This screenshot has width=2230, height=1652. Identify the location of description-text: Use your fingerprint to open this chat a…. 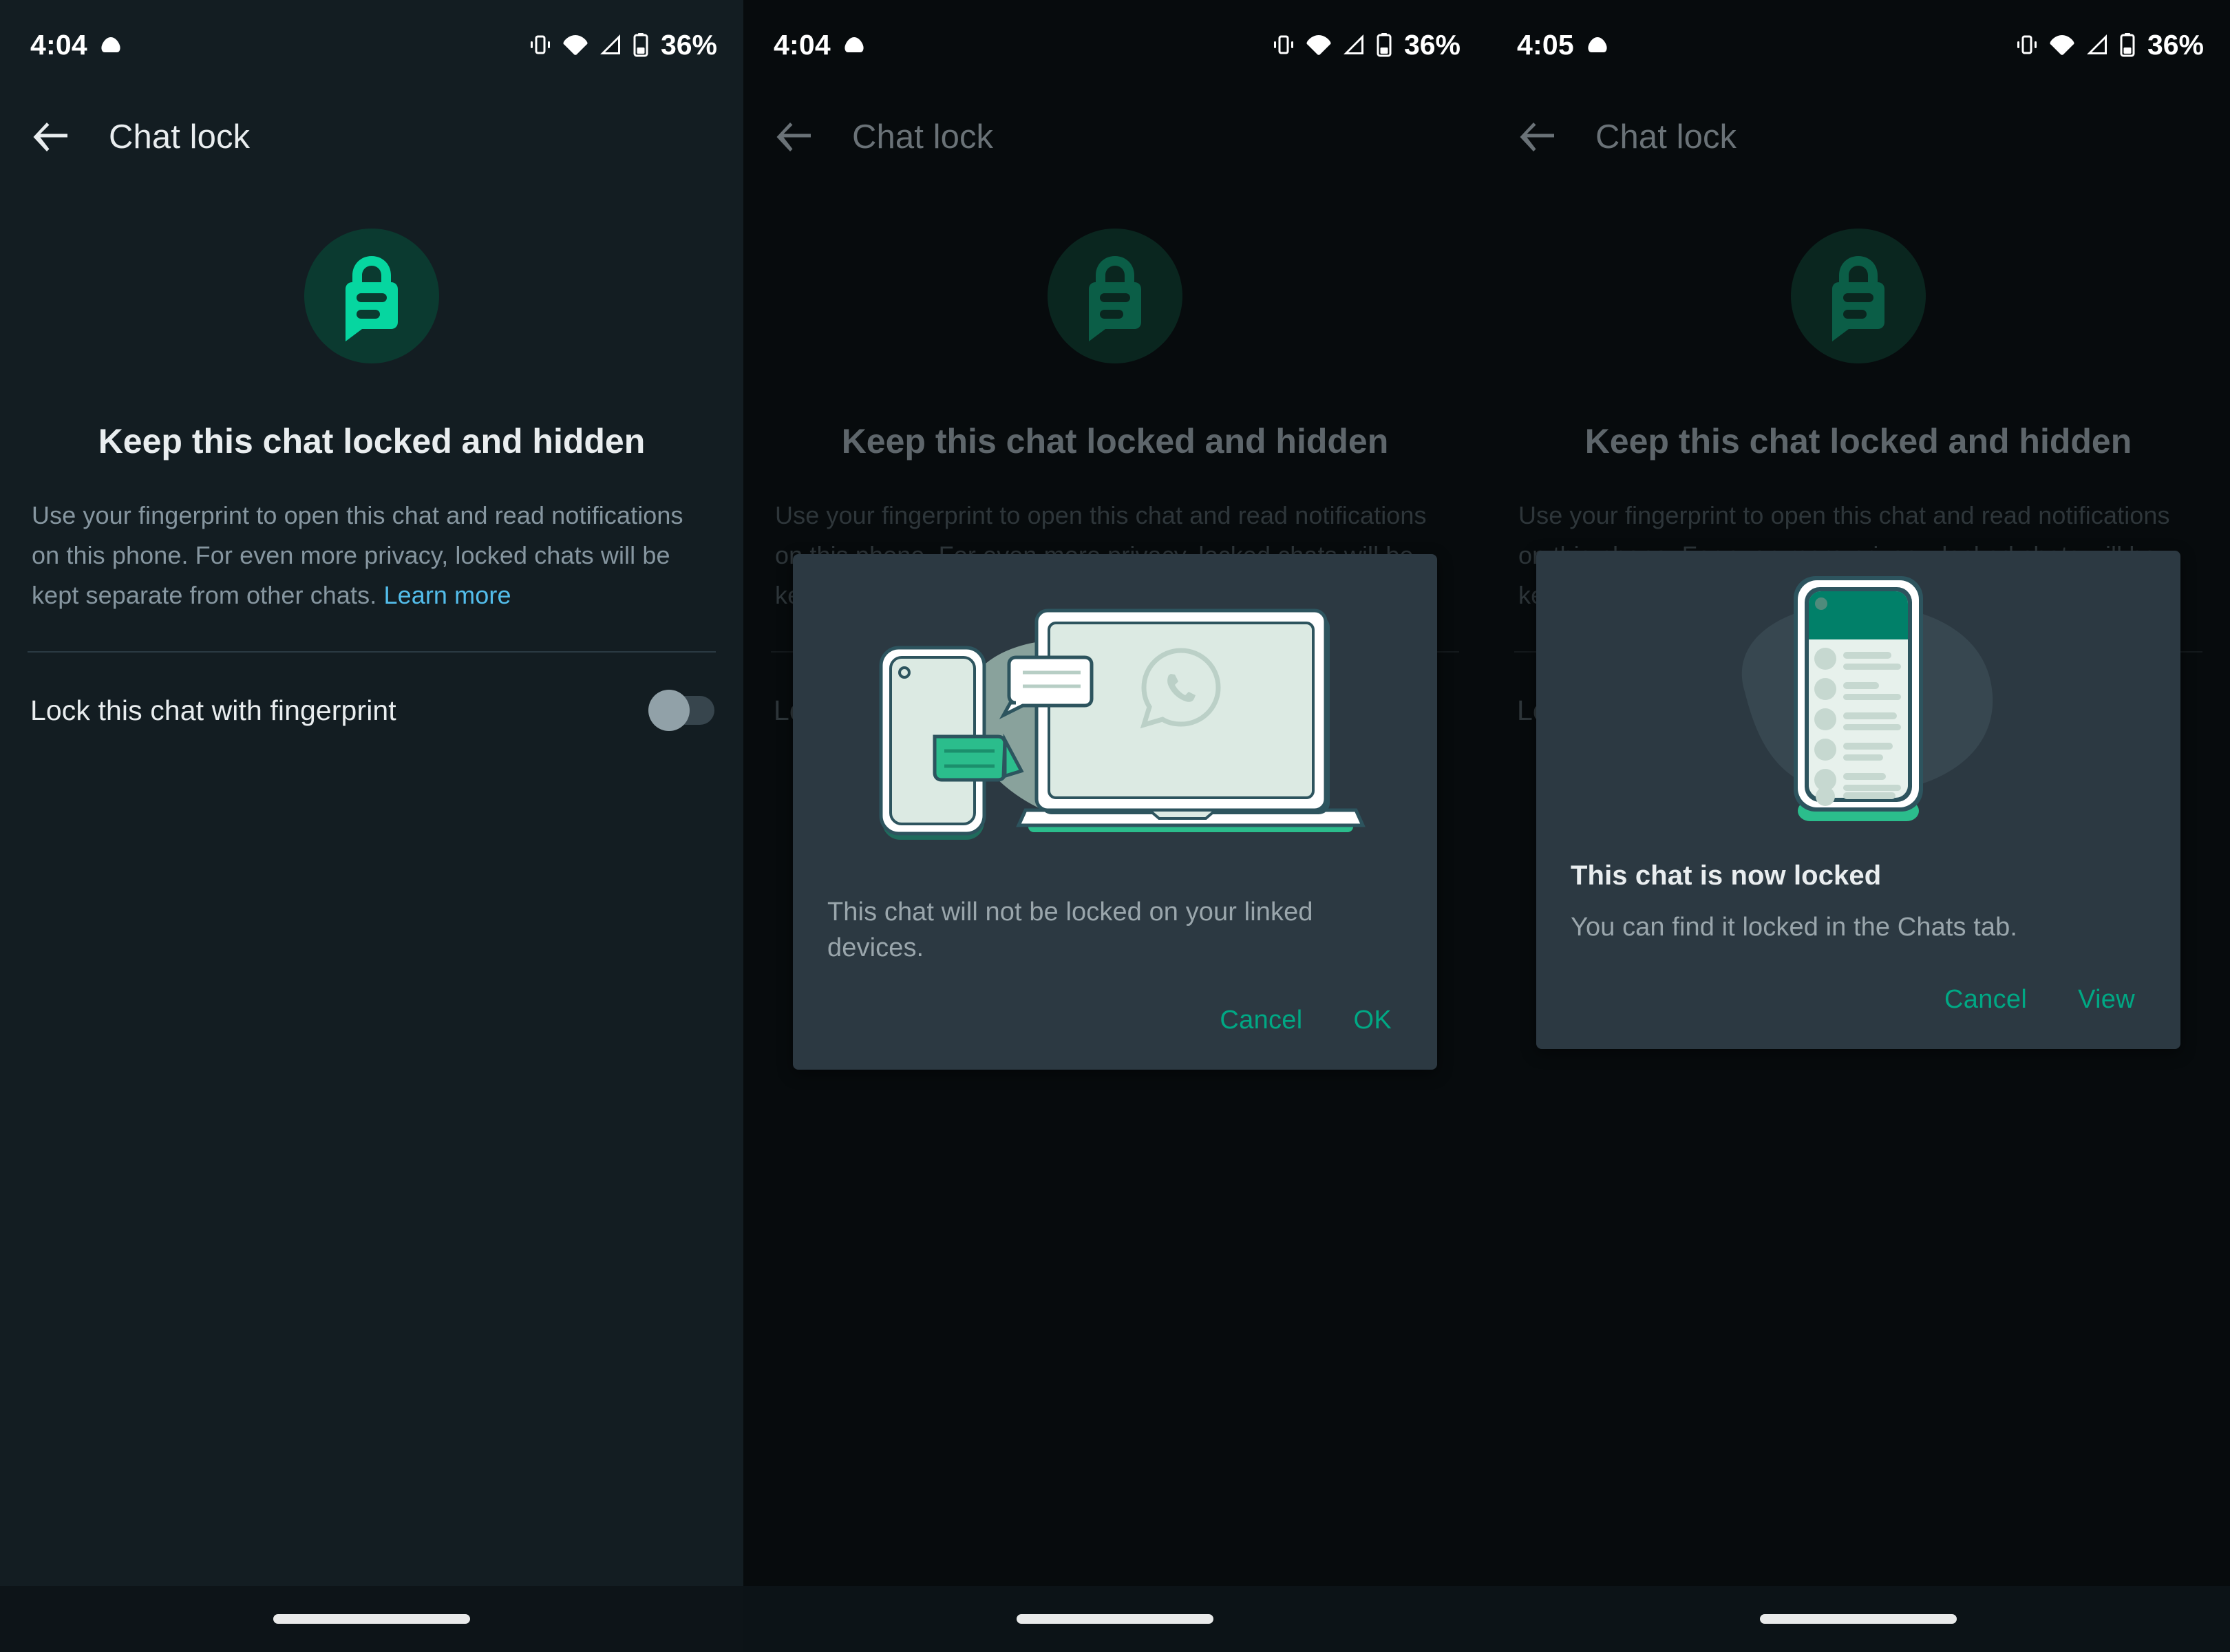
(372, 555).